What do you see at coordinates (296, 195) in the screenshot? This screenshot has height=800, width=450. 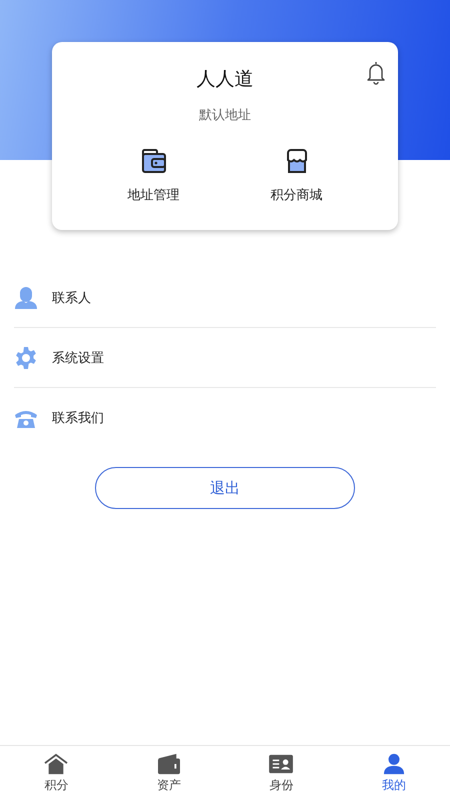 I see `shortcut-label: 积分商城` at bounding box center [296, 195].